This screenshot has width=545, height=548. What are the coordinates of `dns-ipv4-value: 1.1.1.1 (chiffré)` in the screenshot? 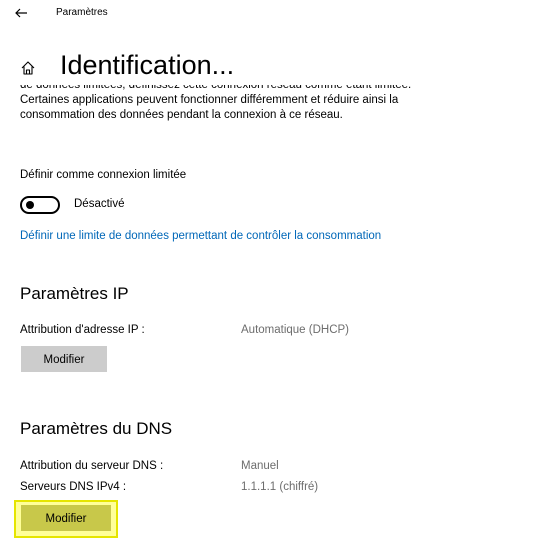 It's located at (280, 487).